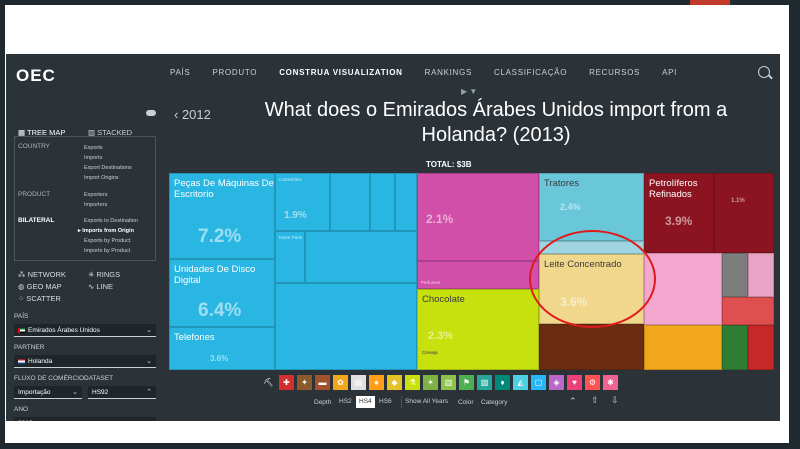 This screenshot has width=800, height=449. Describe the element at coordinates (615, 400) in the screenshot. I see `download-icon: ⇩` at that location.